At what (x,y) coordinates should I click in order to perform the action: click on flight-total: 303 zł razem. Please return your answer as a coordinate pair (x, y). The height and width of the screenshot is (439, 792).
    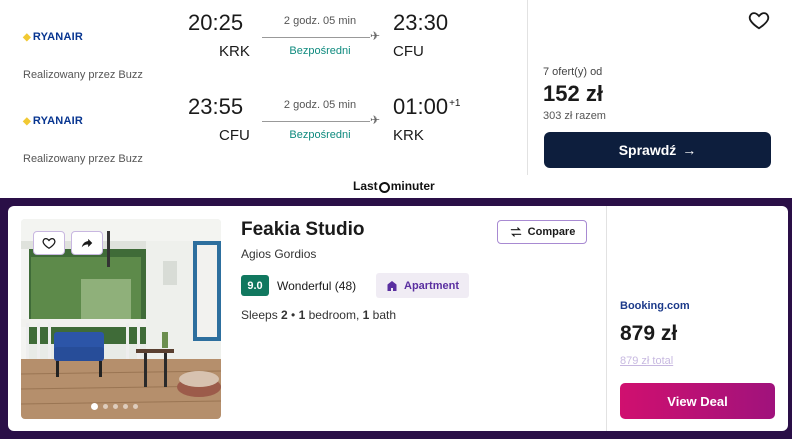
    Looking at the image, I should click on (574, 116).